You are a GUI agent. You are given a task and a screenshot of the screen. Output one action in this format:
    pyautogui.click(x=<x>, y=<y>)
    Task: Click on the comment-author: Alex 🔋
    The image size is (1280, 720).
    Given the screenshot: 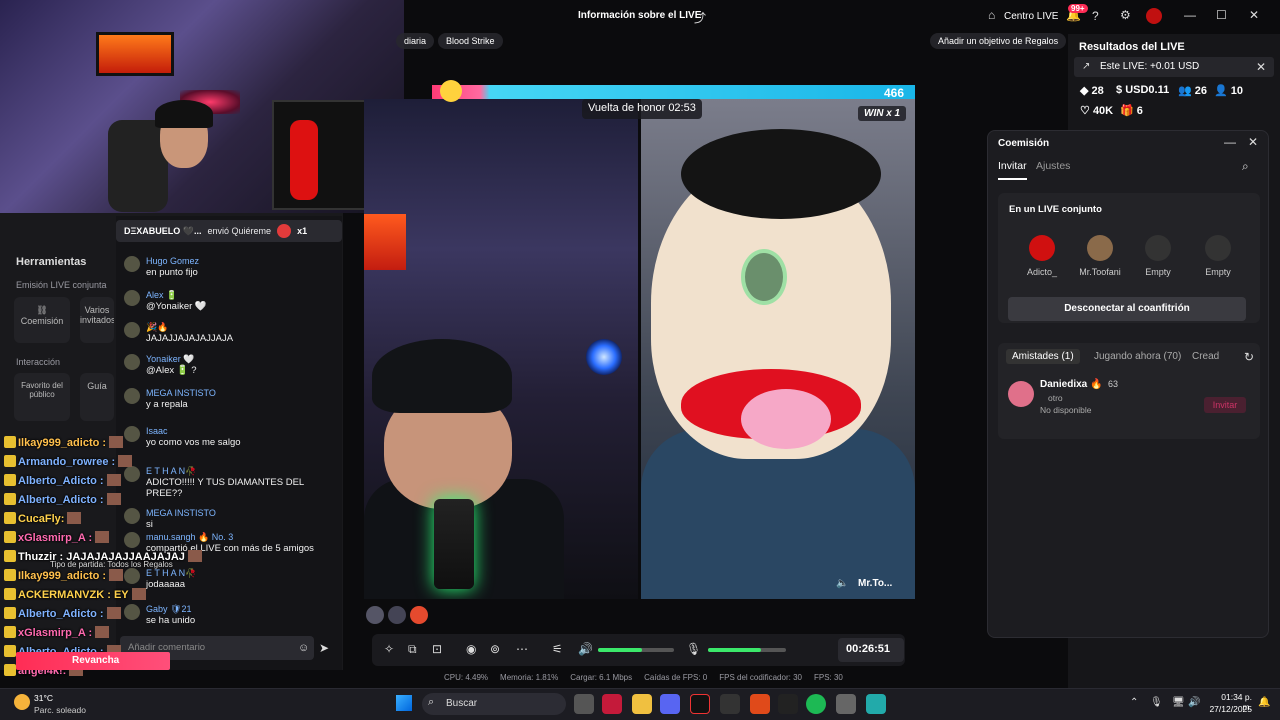 What is the action you would take?
    pyautogui.click(x=161, y=295)
    